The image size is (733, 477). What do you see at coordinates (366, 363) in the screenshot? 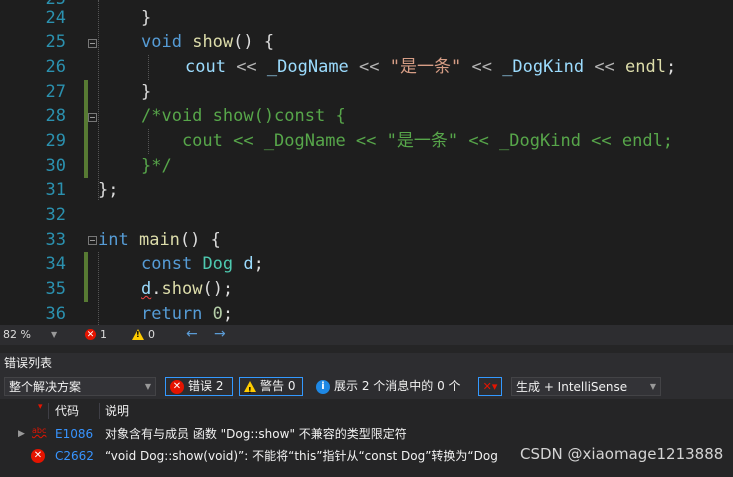
I see `panel-title: 错误列表` at bounding box center [366, 363].